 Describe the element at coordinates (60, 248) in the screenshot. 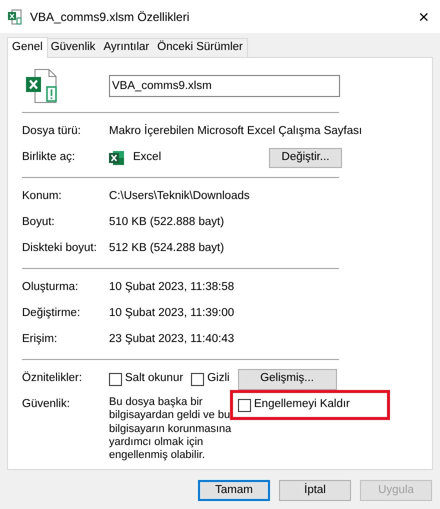

I see `field-label: Diskteki boyut:` at that location.